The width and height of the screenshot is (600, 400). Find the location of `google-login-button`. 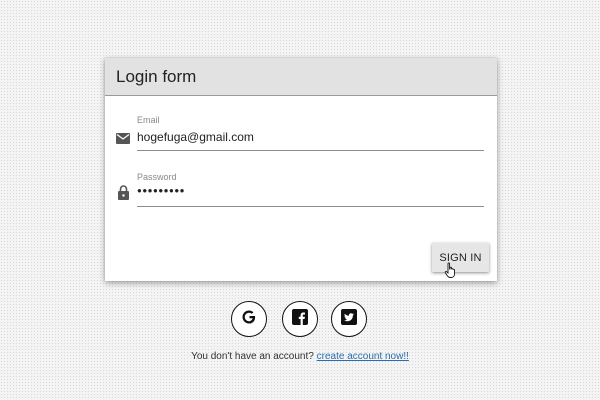

google-login-button is located at coordinates (249, 319).